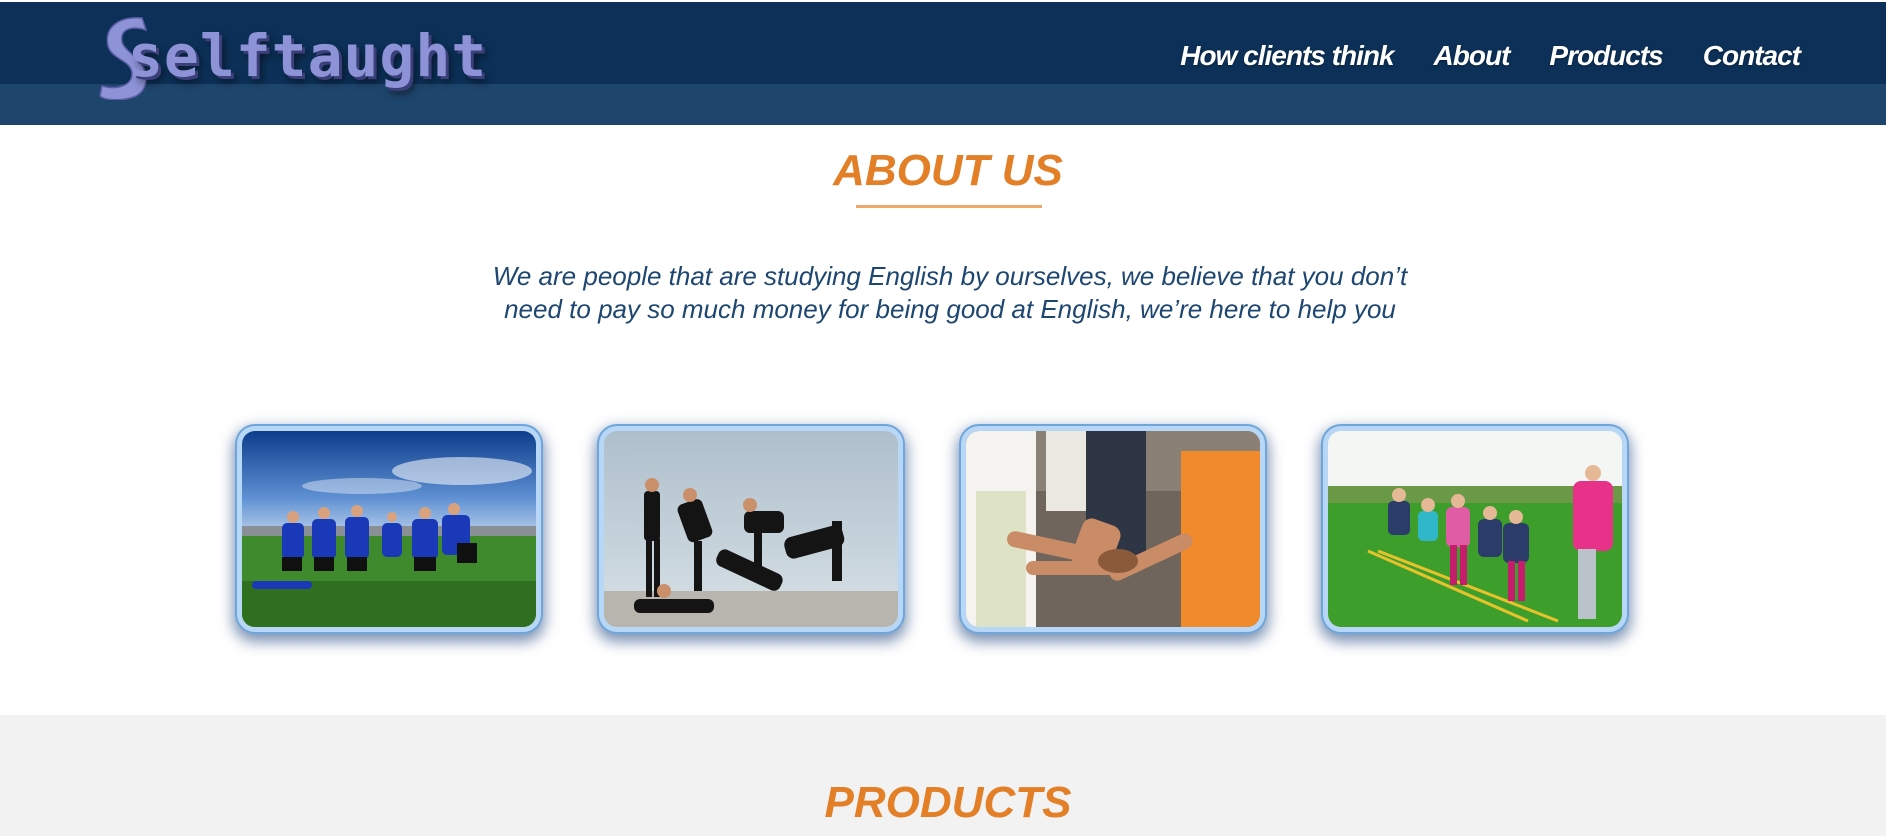 This screenshot has width=1886, height=836. What do you see at coordinates (949, 206) in the screenshot?
I see `title-underline` at bounding box center [949, 206].